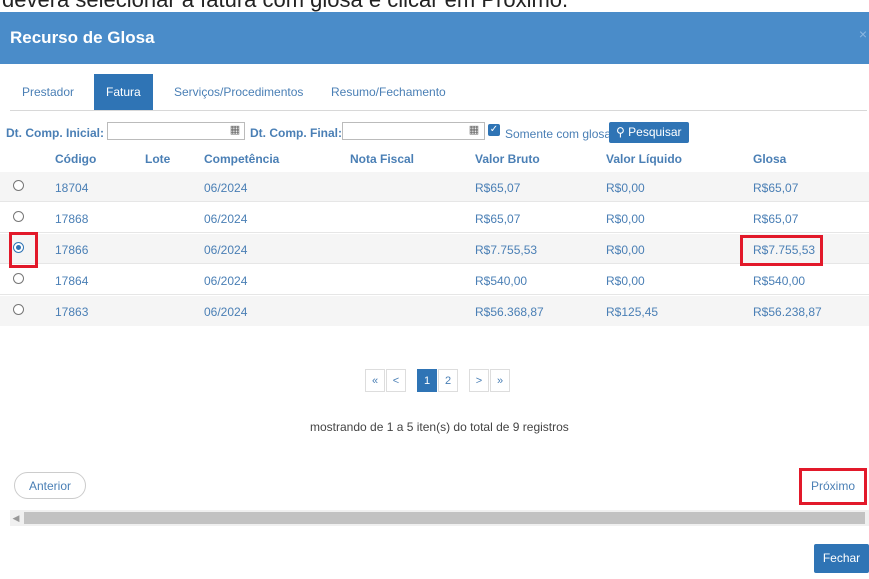 The width and height of the screenshot is (869, 579). Describe the element at coordinates (388, 92) in the screenshot. I see `tab-resumo-fechamento: Resumo/Fechamento` at that location.